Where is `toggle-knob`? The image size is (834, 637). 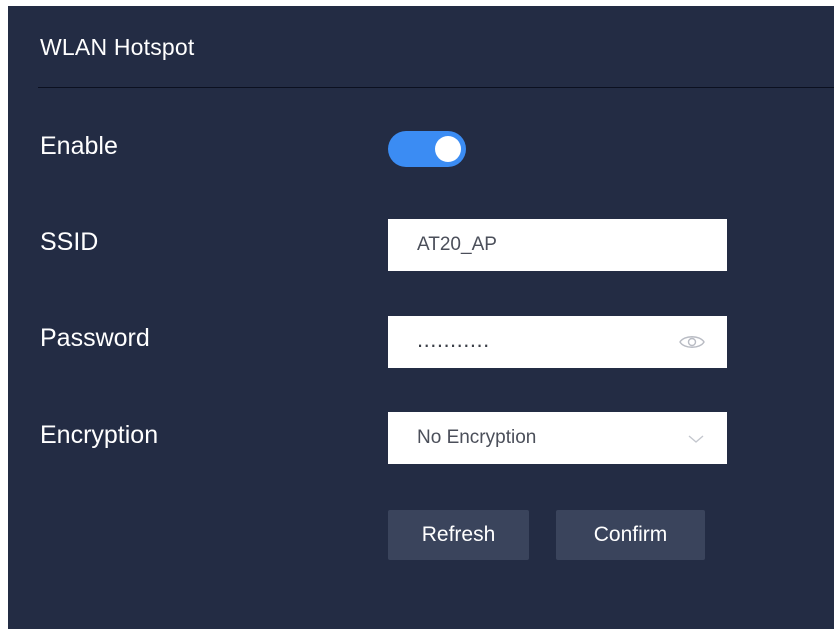 toggle-knob is located at coordinates (448, 149).